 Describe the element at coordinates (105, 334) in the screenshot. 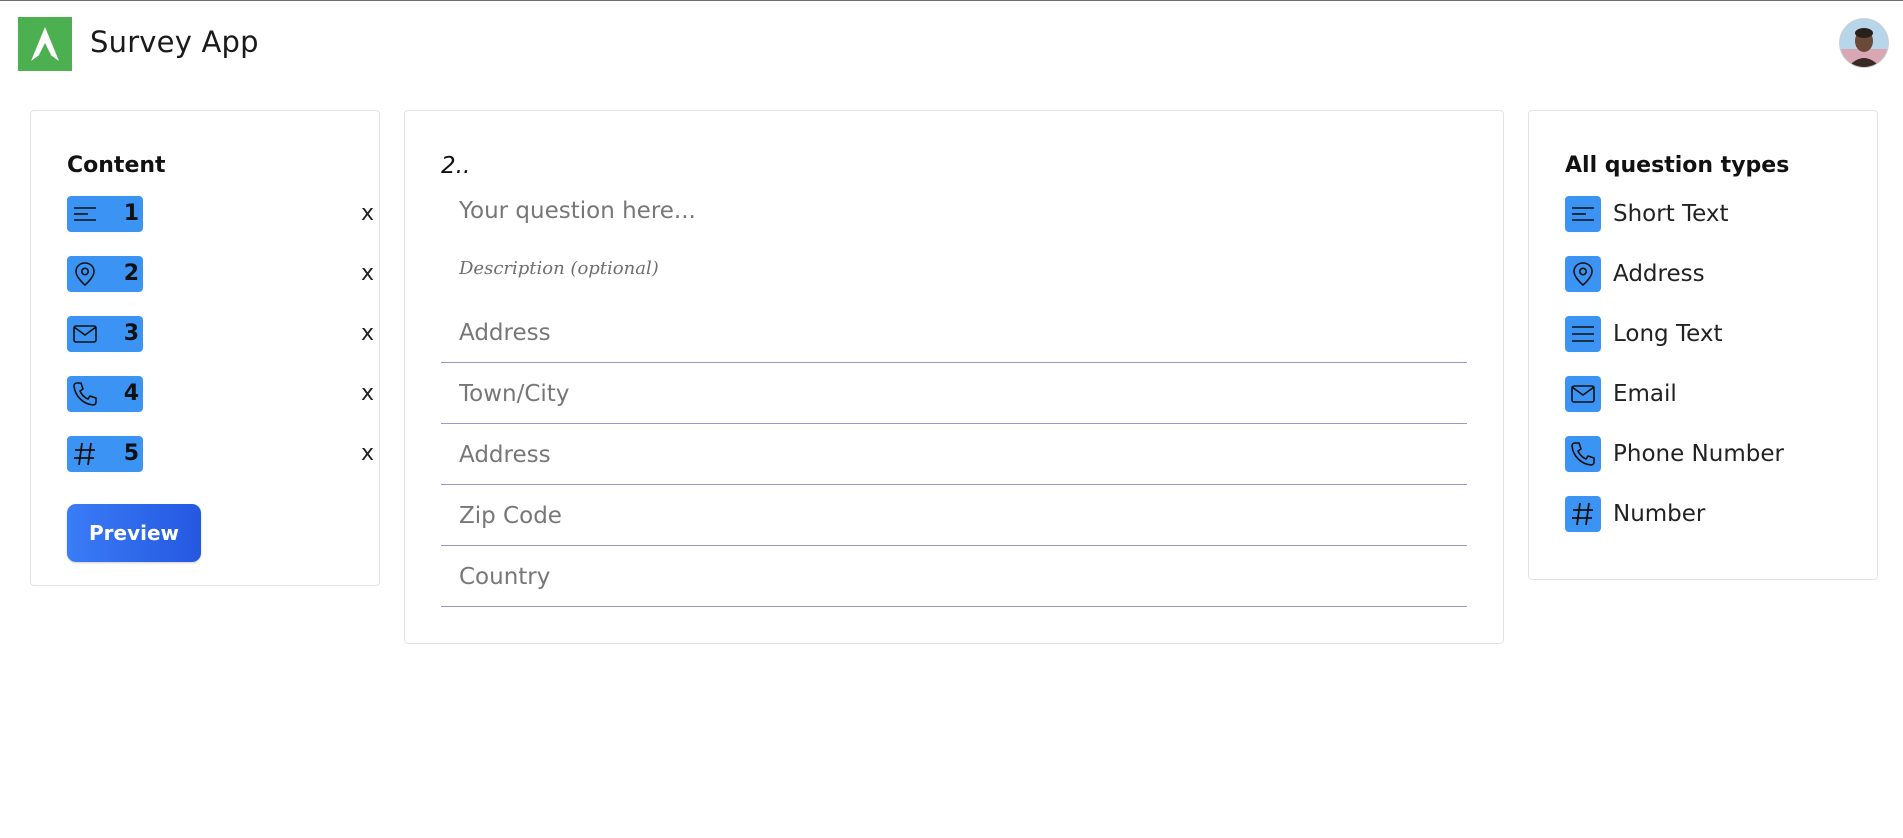

I see `content-chip: 3` at that location.